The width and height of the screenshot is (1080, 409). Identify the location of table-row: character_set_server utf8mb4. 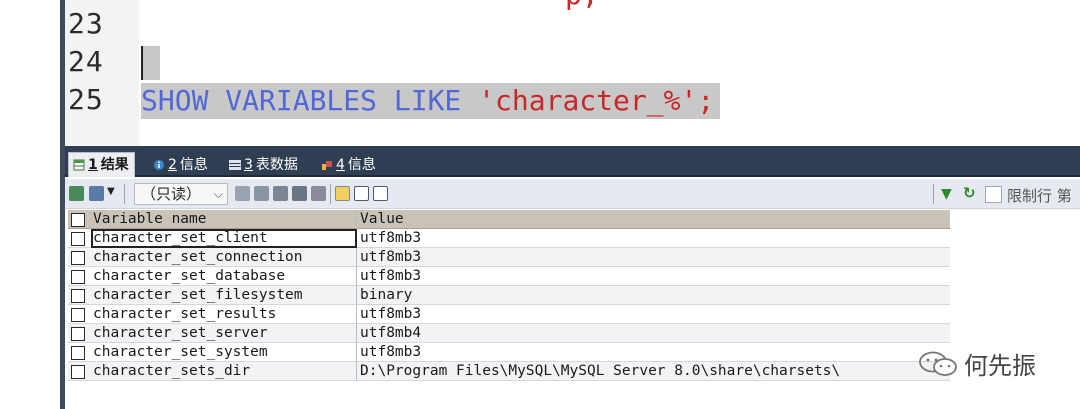
(509, 333).